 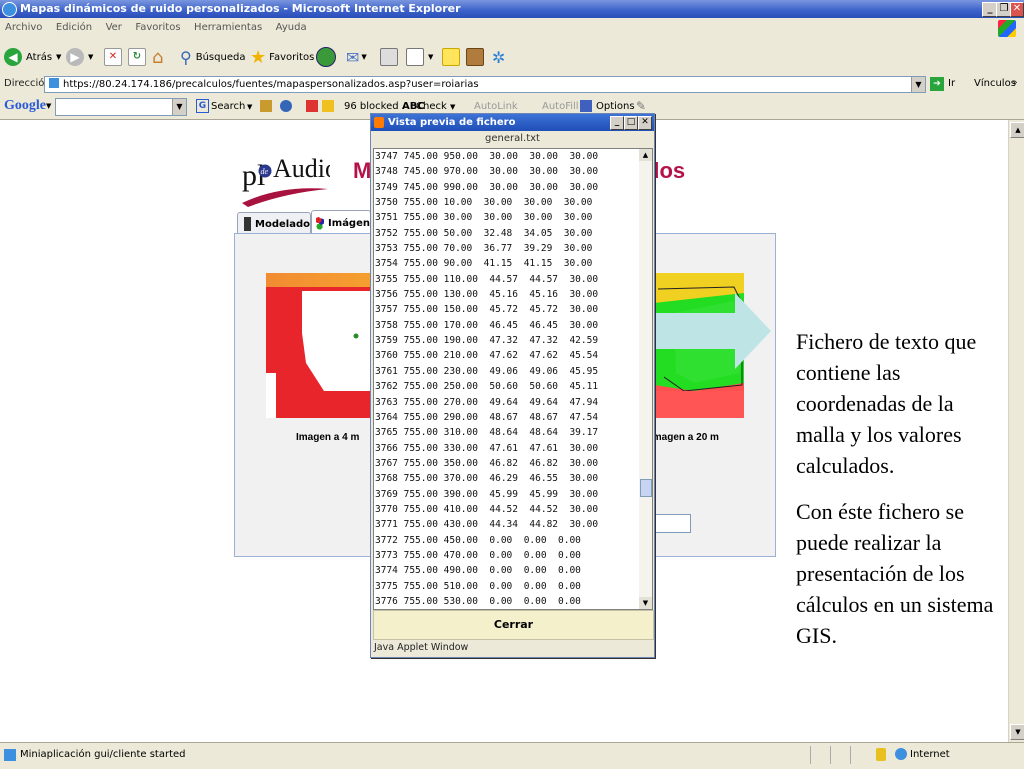 I want to click on pagerank-icon, so click(x=286, y=106).